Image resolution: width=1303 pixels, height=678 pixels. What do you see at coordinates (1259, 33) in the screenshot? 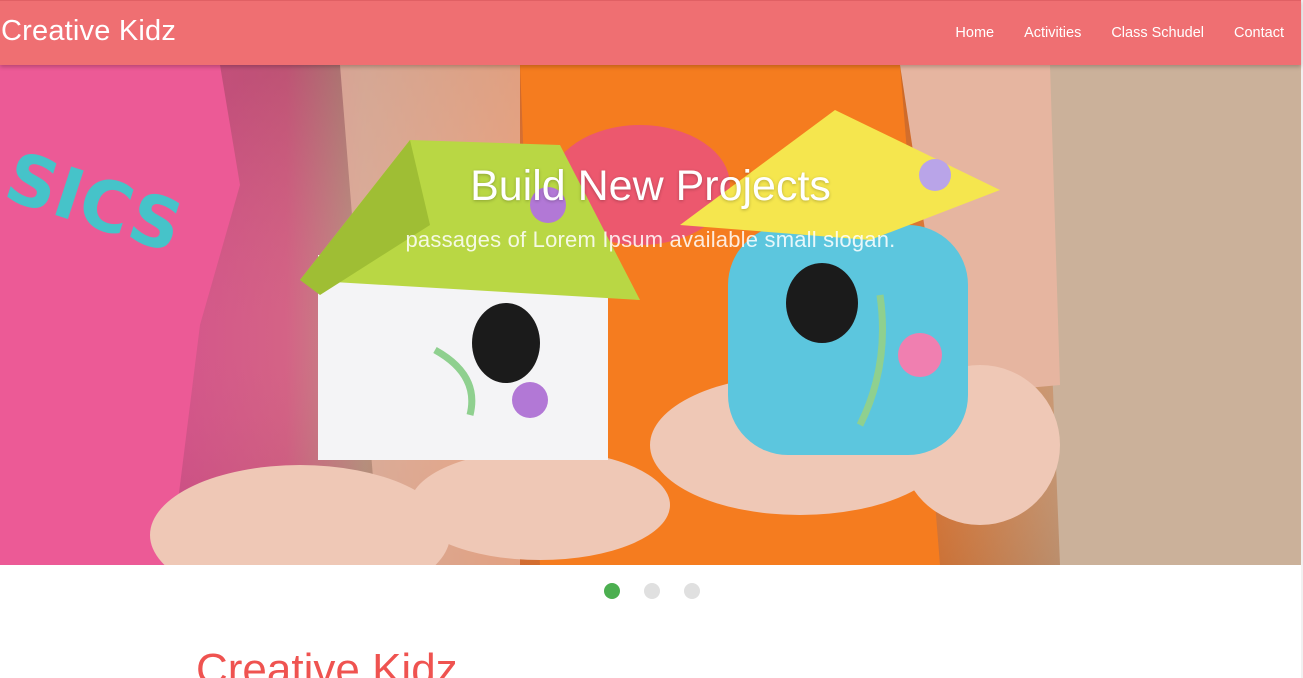
I see `nav-link-contact: Contact` at bounding box center [1259, 33].